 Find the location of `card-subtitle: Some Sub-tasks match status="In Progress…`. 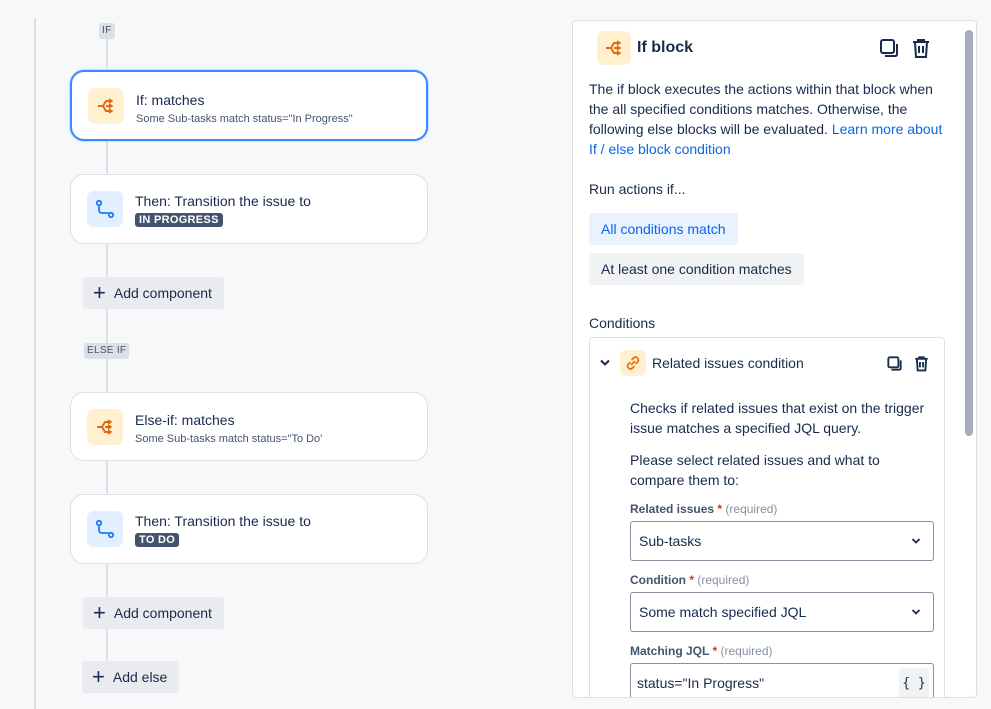

card-subtitle: Some Sub-tasks match status="In Progress… is located at coordinates (244, 119).